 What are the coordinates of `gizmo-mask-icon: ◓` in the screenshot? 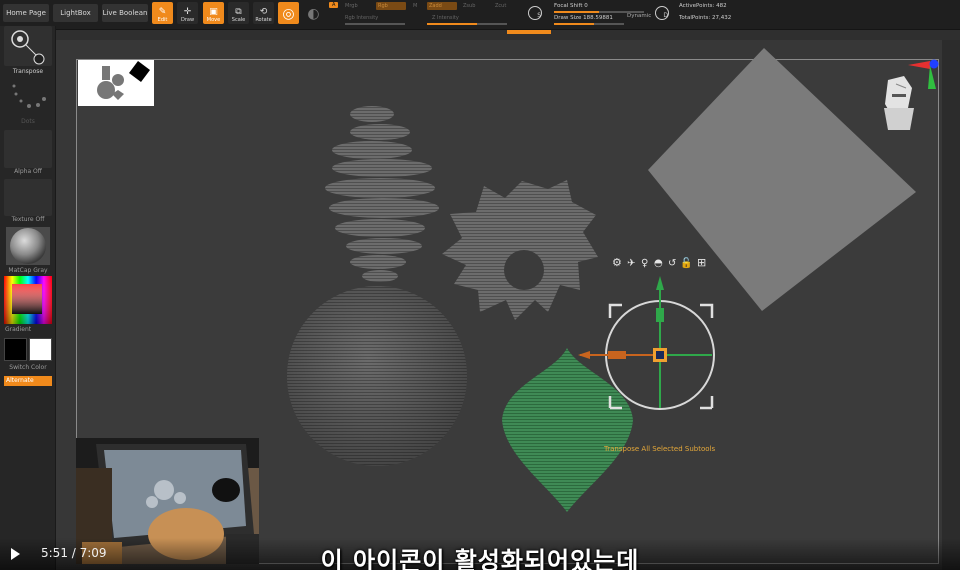 It's located at (658, 263).